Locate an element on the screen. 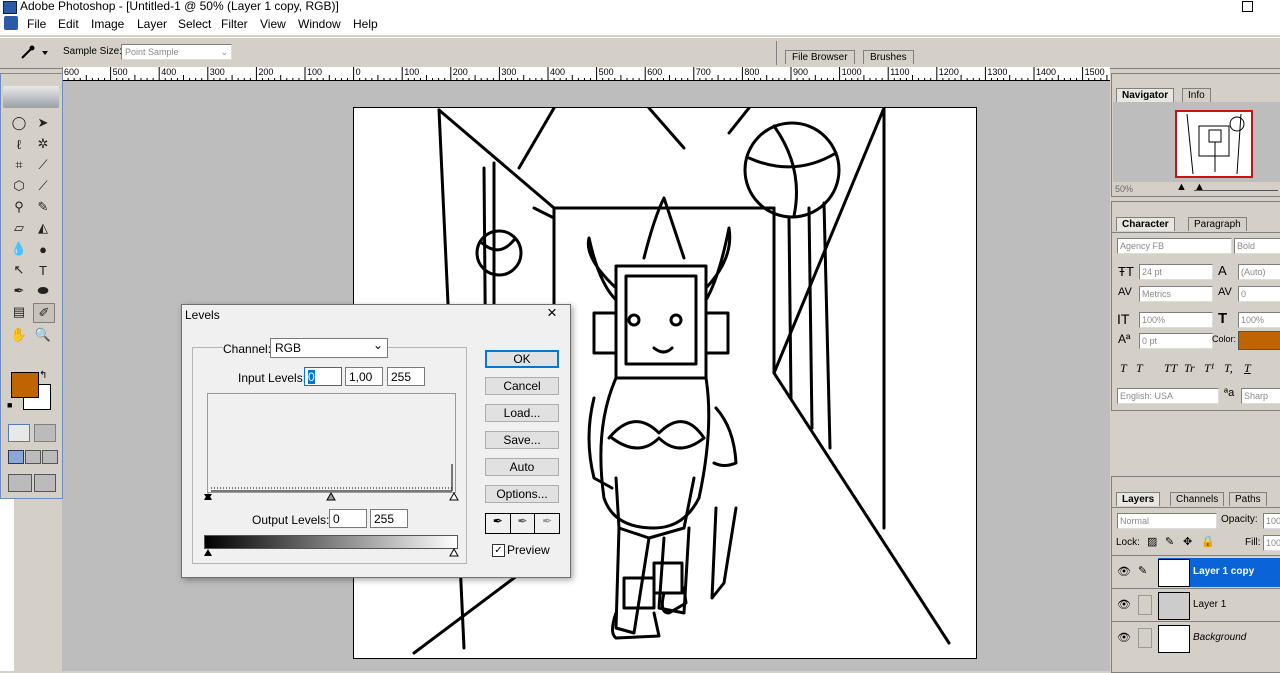  marquee-tool-icon: ◯ is located at coordinates (19, 123).